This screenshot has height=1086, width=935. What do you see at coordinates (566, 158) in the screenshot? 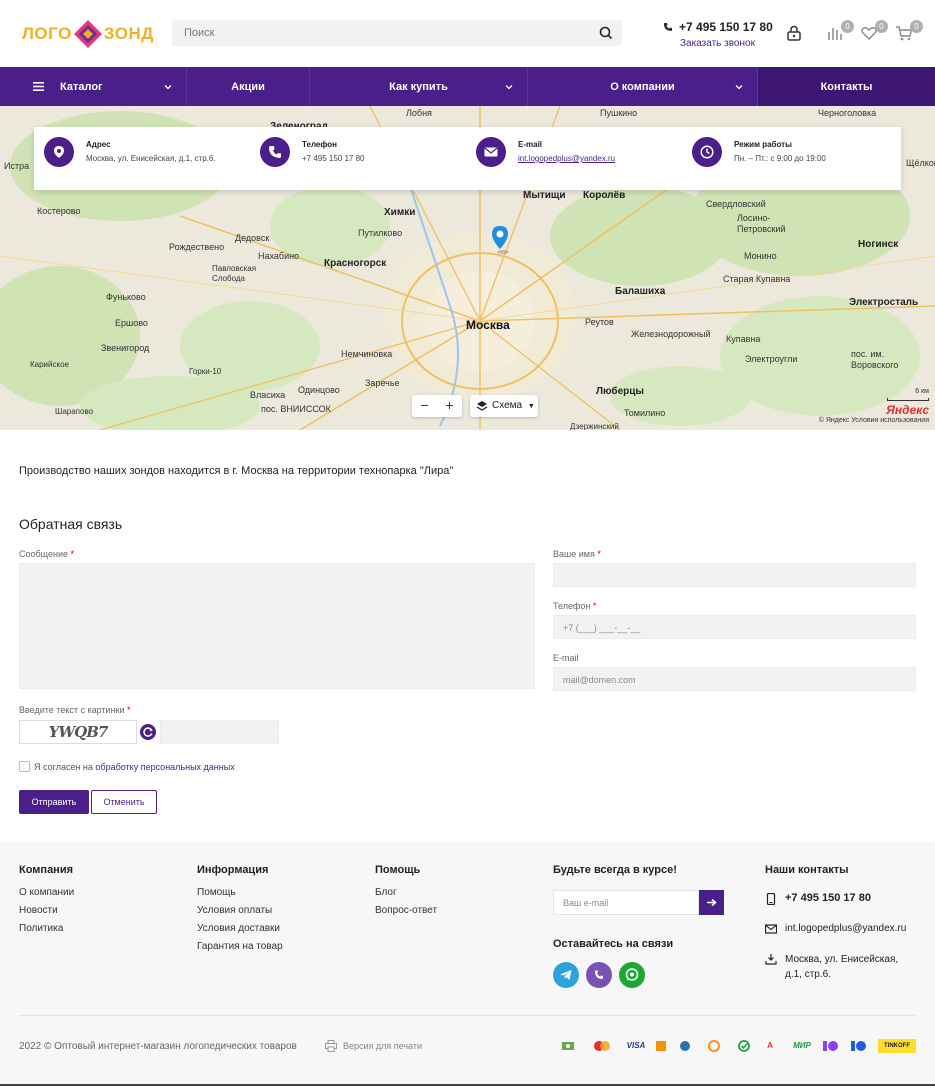
I see `info-email-link: int.logopedplus@yandex.ru` at bounding box center [566, 158].